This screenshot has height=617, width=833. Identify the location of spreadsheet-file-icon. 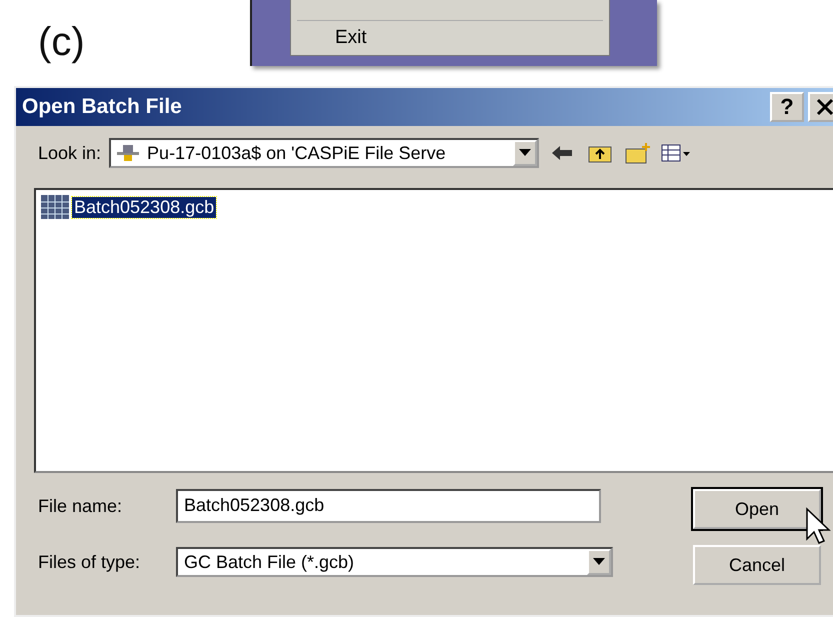
(55, 207).